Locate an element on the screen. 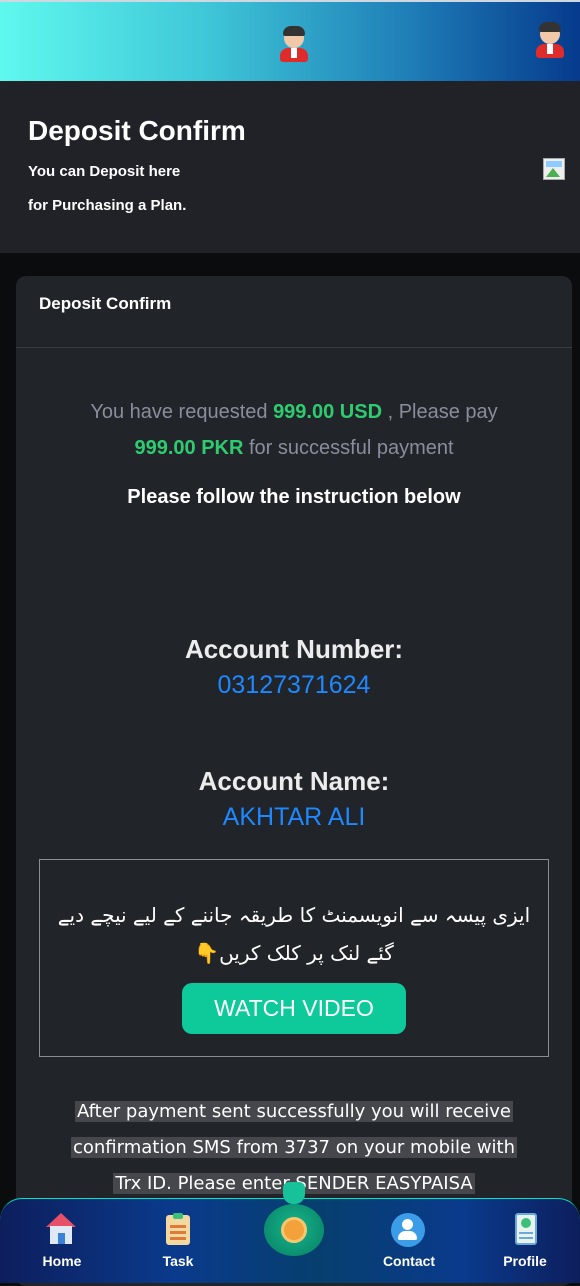 The height and width of the screenshot is (1286, 580). nav-label: Home is located at coordinates (62, 1261).